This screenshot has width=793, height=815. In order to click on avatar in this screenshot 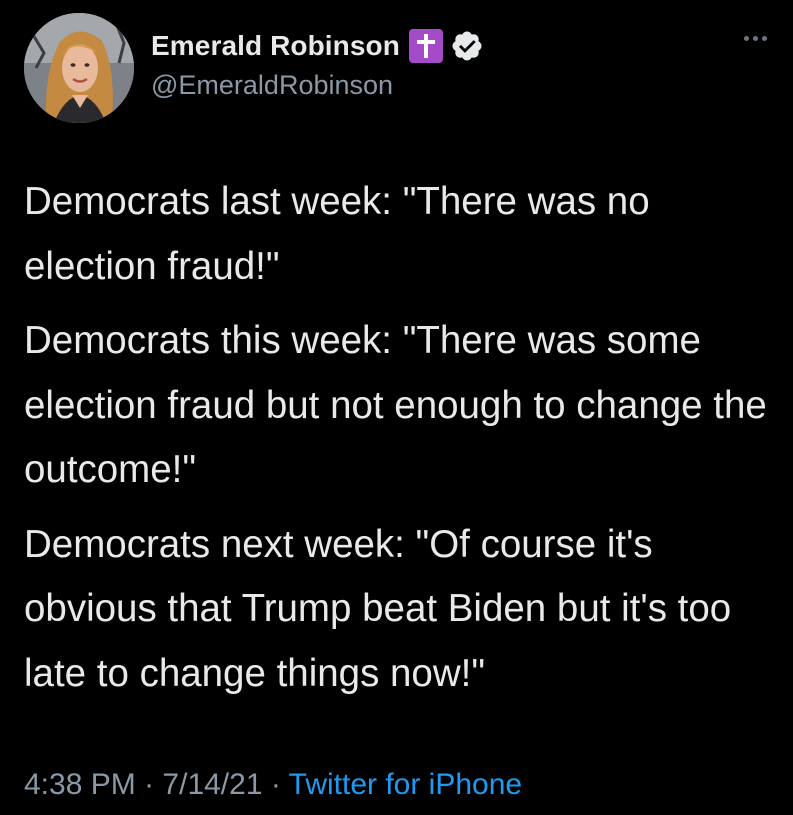, I will do `click(79, 68)`.